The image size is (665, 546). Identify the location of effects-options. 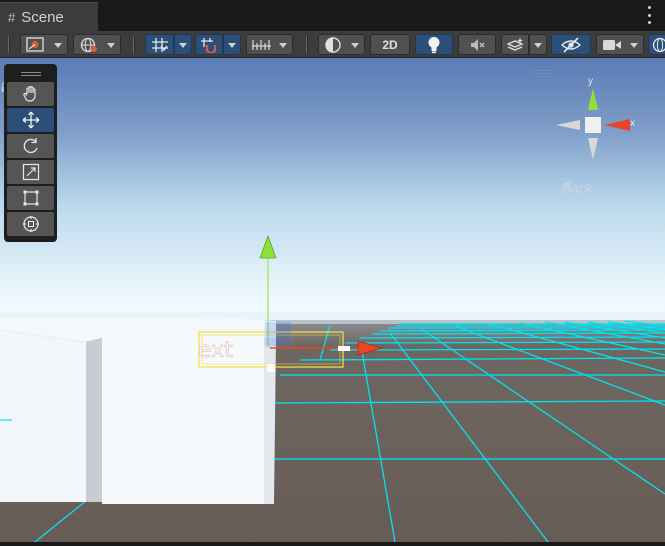
(538, 44).